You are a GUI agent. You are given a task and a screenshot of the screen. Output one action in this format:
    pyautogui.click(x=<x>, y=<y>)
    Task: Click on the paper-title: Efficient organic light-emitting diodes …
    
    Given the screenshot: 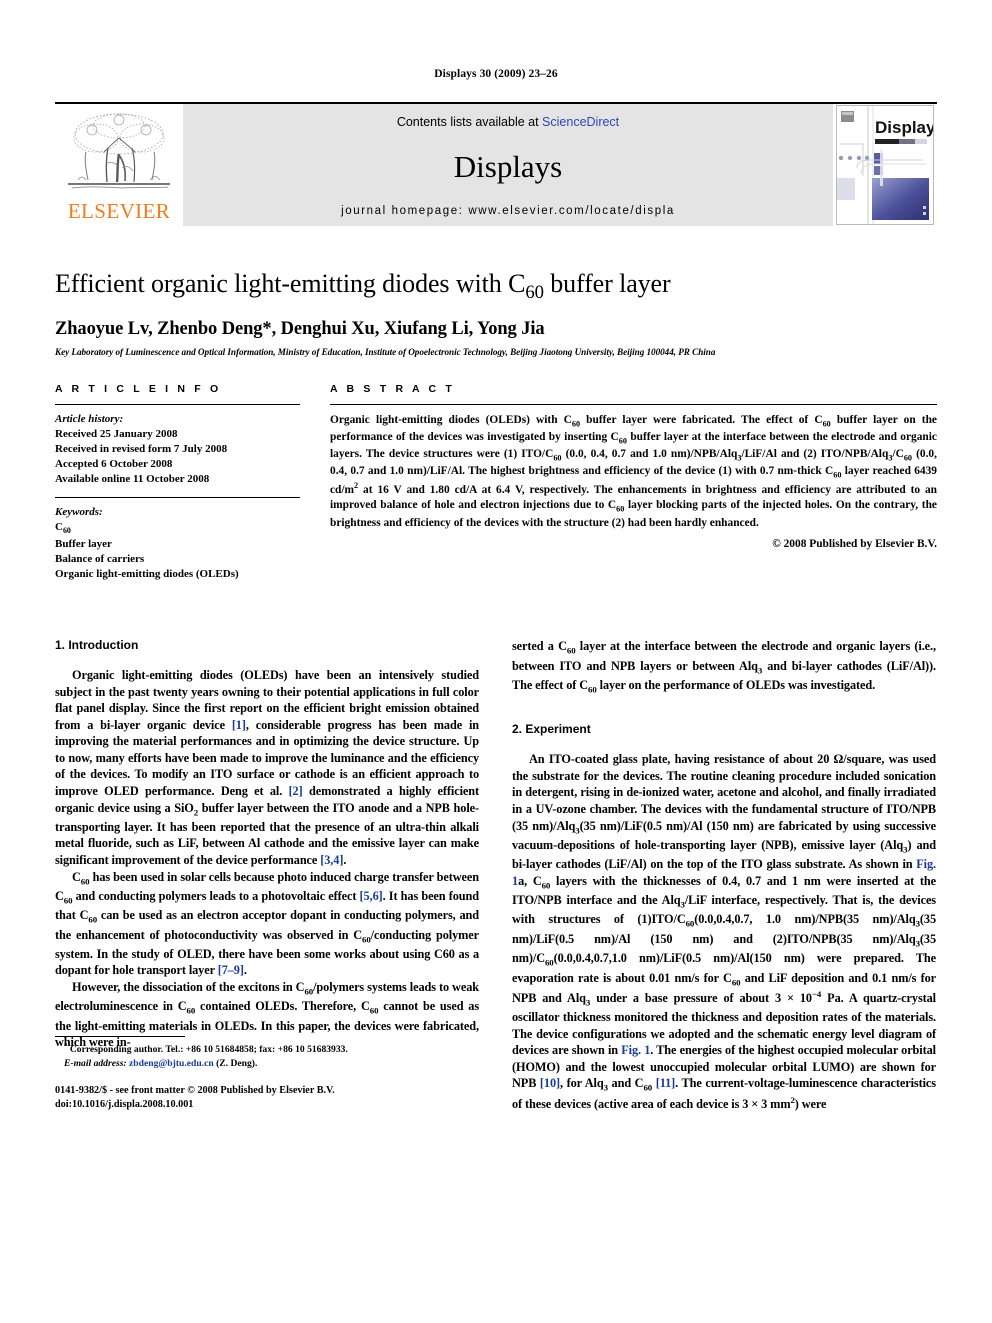 What is the action you would take?
    pyautogui.click(x=496, y=286)
    